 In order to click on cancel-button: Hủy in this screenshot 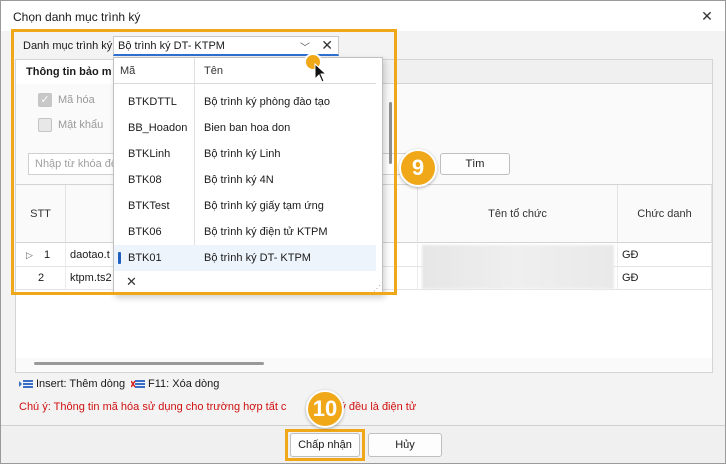, I will do `click(405, 445)`.